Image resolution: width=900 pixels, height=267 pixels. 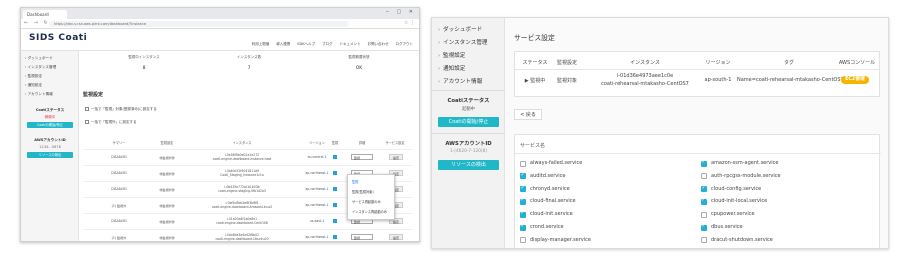 I want to click on table-header: 監視設定, so click(x=167, y=143).